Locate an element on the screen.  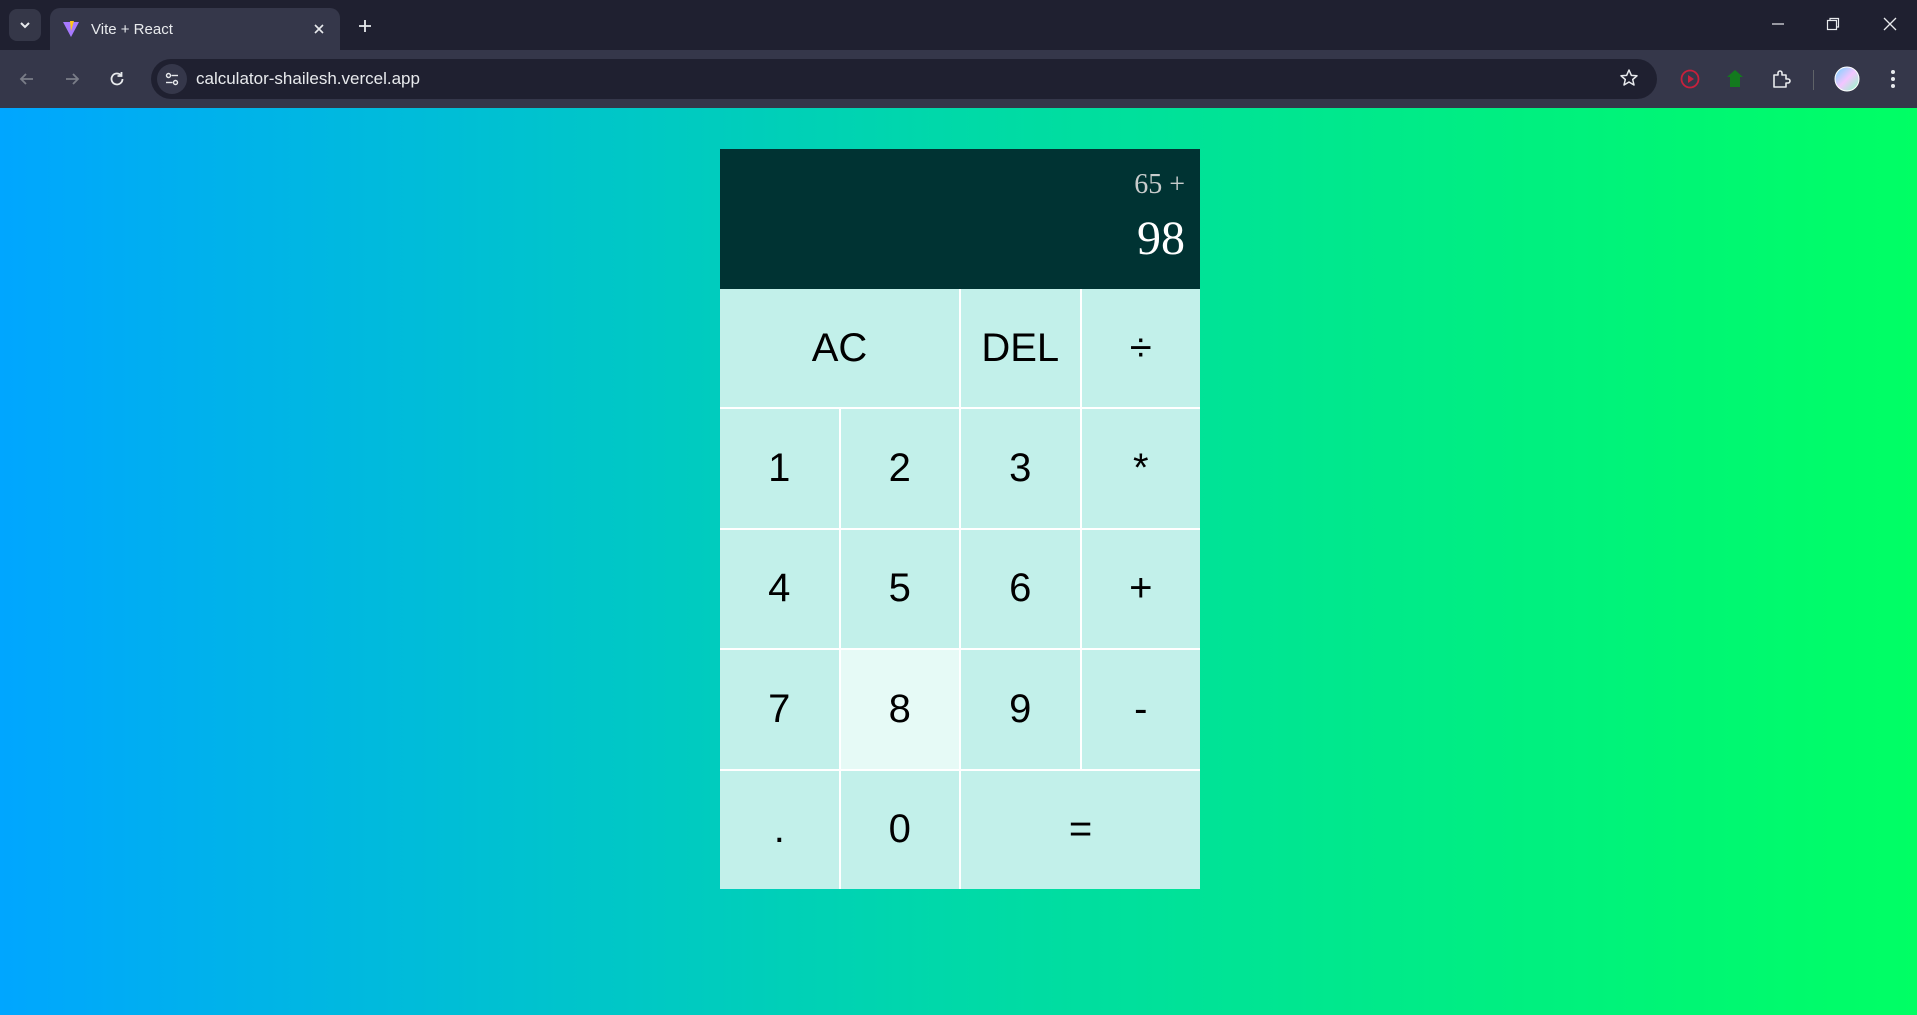
digit-3-button: 3 is located at coordinates (1020, 468).